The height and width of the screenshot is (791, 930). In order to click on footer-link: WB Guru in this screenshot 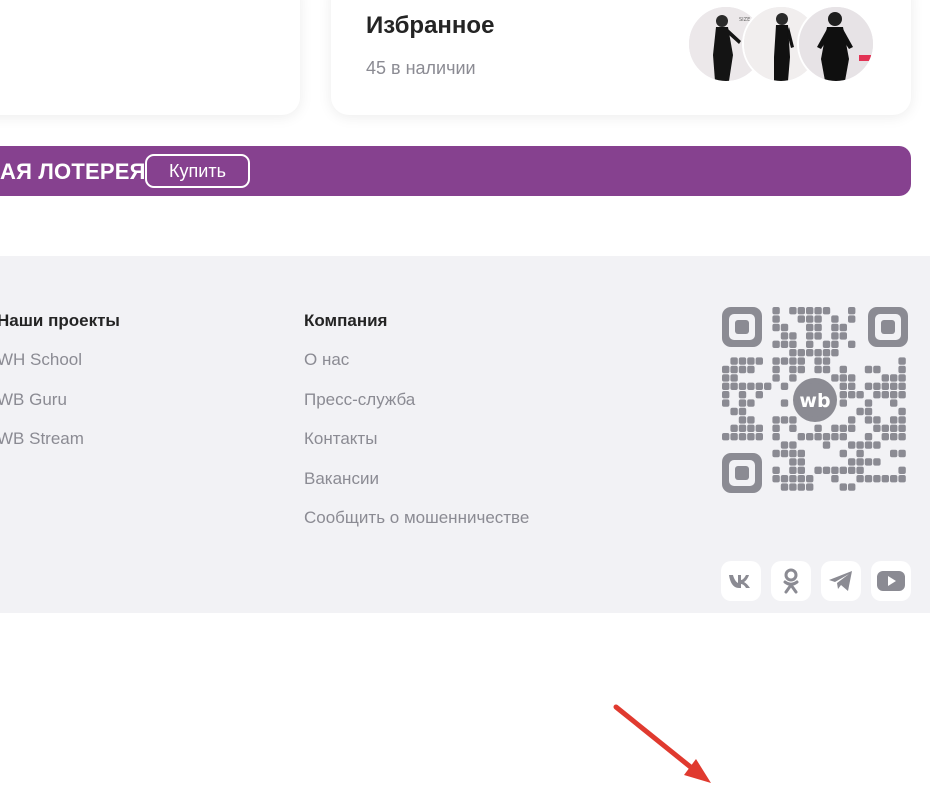, I will do `click(33, 400)`.